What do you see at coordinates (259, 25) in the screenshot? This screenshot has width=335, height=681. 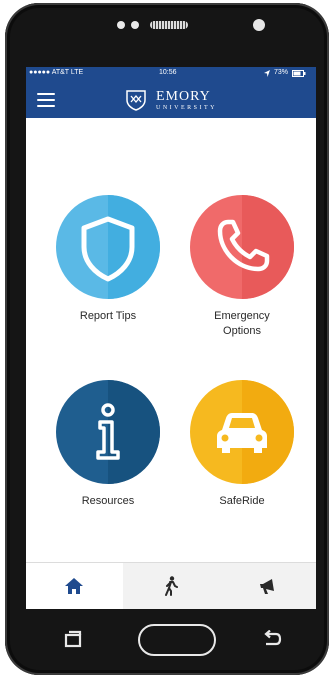 I see `front-camera` at bounding box center [259, 25].